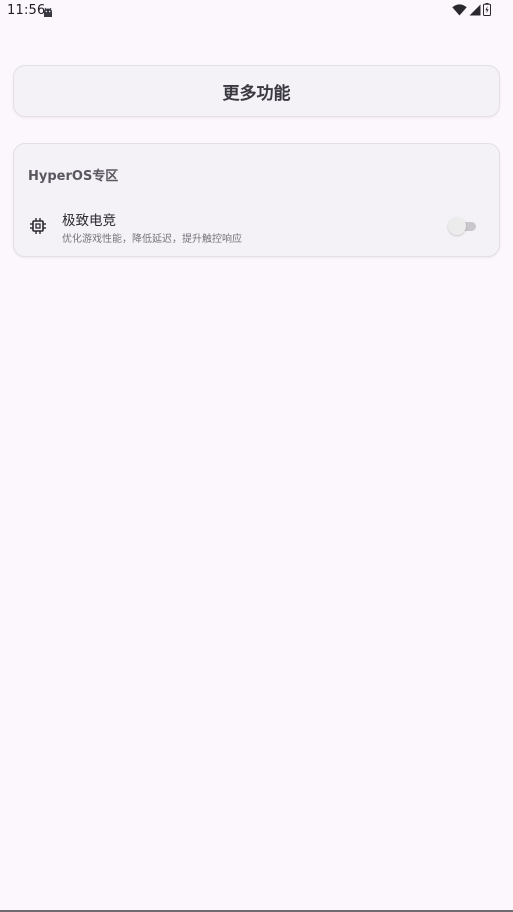 The image size is (513, 912). I want to click on toggle-thumb, so click(457, 226).